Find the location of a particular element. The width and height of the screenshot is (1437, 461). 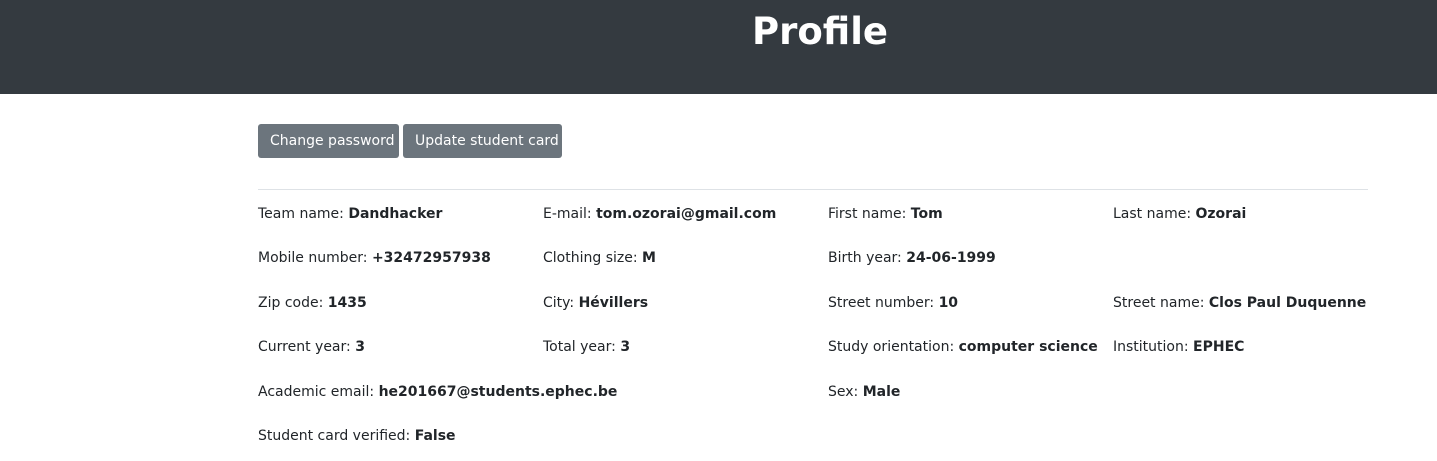

current-year-value: 3 is located at coordinates (360, 347).